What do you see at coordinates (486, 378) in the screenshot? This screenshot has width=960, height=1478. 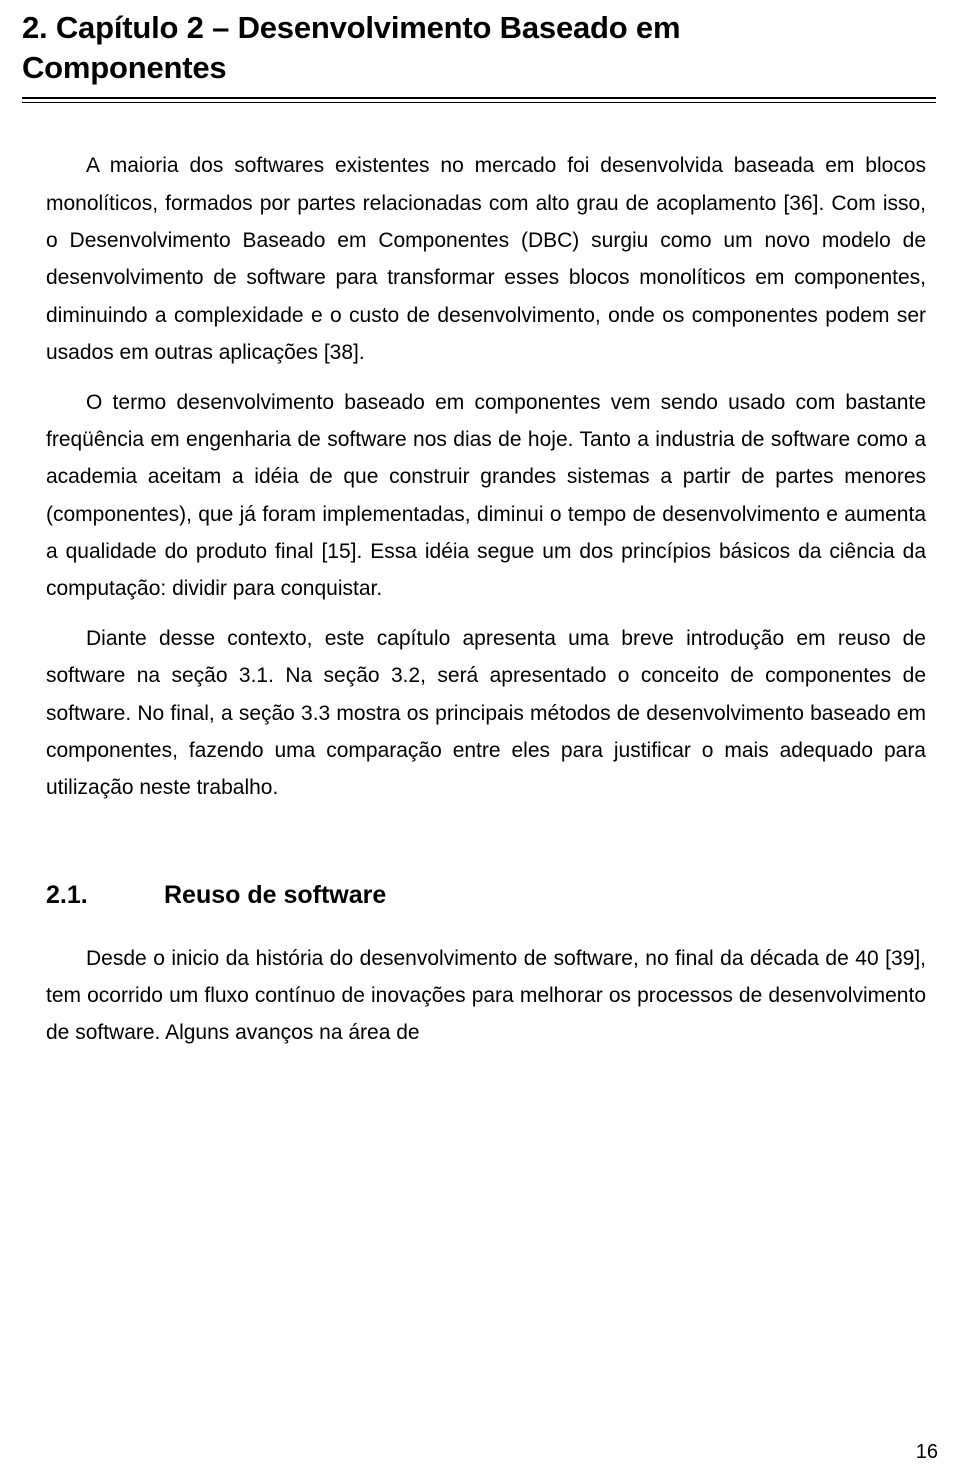 I see `spacer-p1-p2` at bounding box center [486, 378].